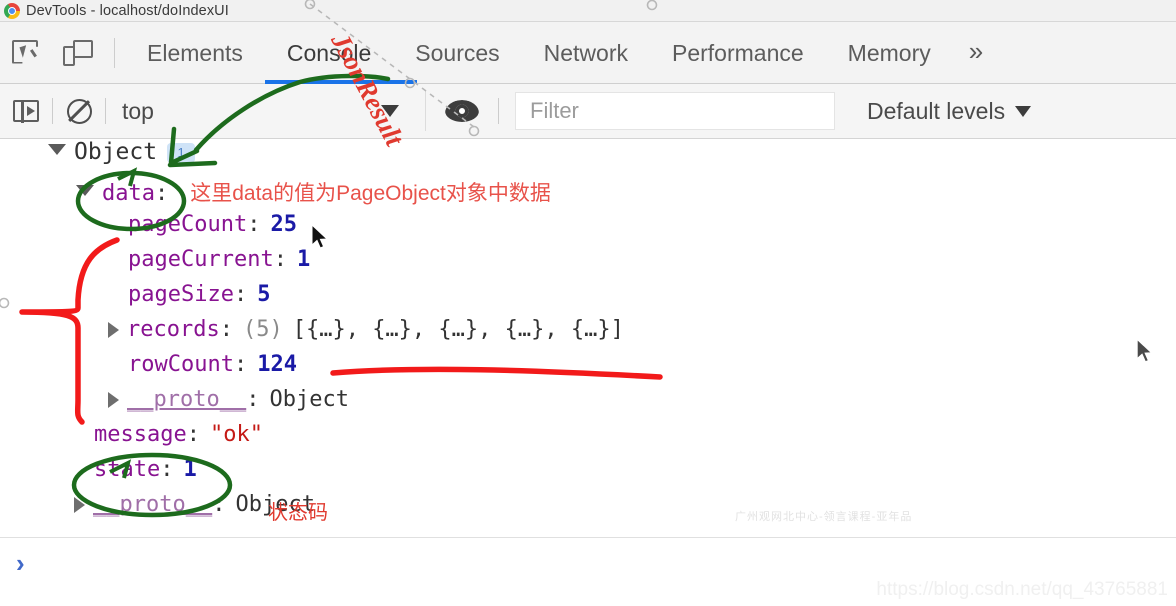 The height and width of the screenshot is (606, 1176). I want to click on object-label: Object, so click(116, 152).